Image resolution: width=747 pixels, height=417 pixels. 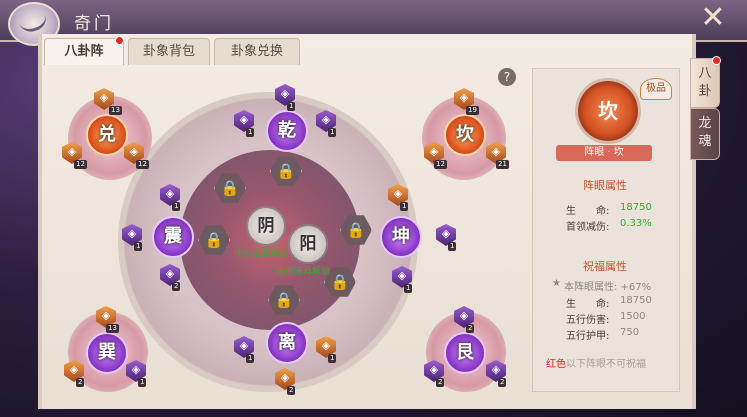 I want to click on trigram-xun: 巽, so click(x=107, y=353).